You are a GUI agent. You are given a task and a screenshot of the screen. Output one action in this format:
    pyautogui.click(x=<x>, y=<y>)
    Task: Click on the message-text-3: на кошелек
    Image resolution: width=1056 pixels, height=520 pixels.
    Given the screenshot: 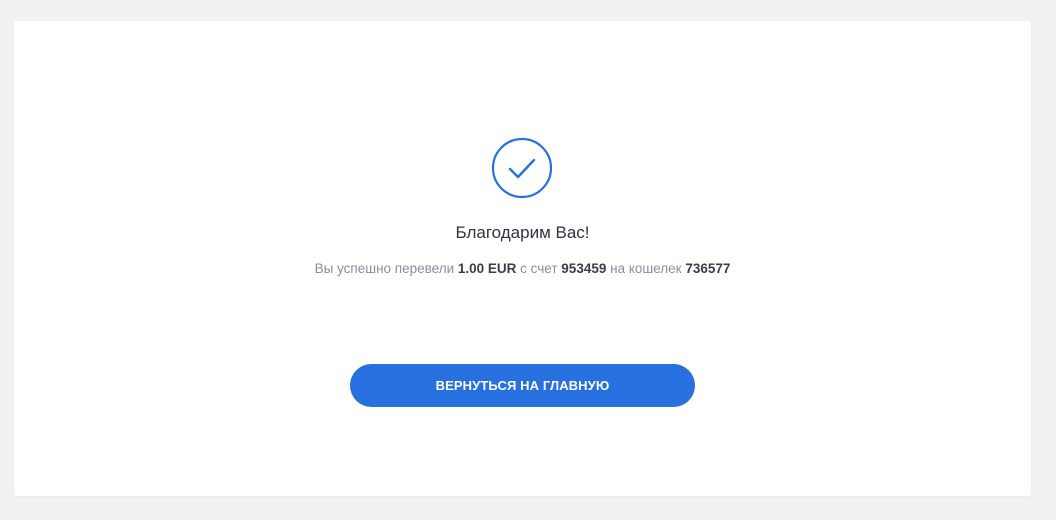 What is the action you would take?
    pyautogui.click(x=646, y=268)
    